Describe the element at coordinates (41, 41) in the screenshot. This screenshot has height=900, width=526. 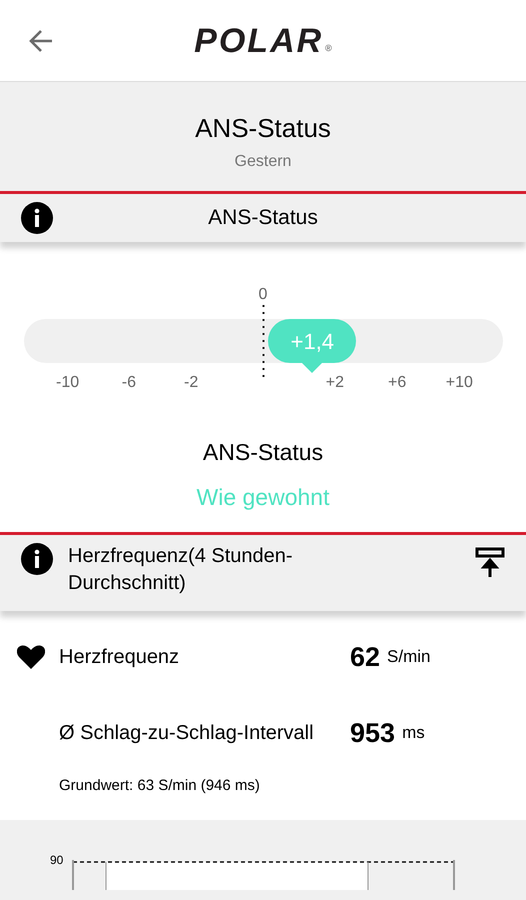
I see `back-arrow-icon` at that location.